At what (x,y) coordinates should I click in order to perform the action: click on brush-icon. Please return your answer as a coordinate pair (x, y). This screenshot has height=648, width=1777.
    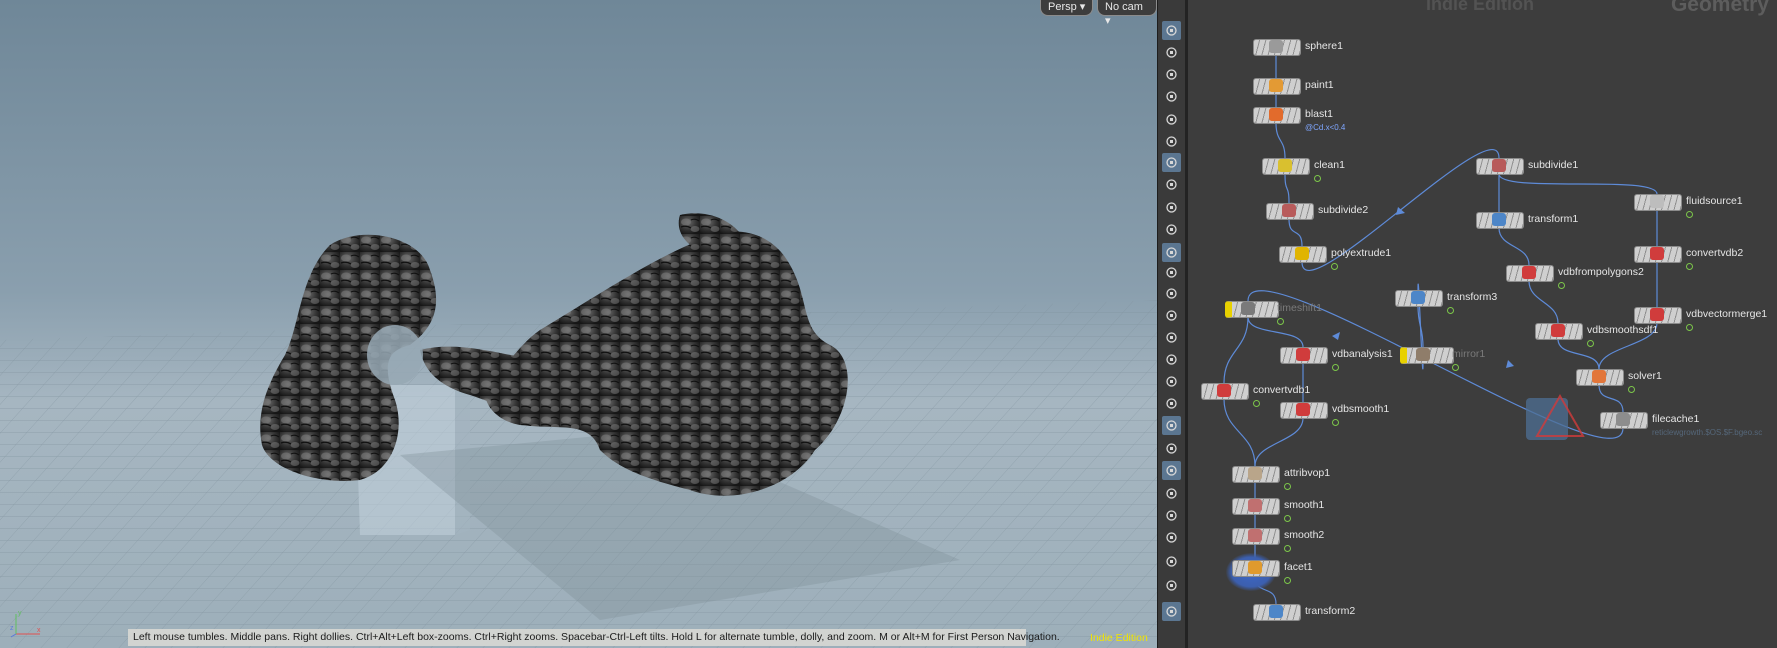
    Looking at the image, I should click on (1171, 293).